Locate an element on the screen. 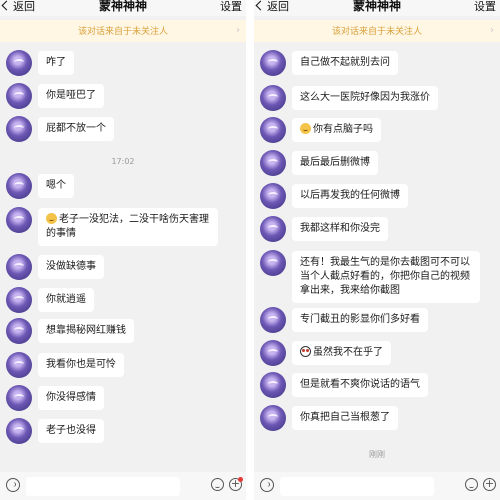 The width and height of the screenshot is (500, 500). message-row: 这么大一医院好像因为我涨价 is located at coordinates (380, 99).